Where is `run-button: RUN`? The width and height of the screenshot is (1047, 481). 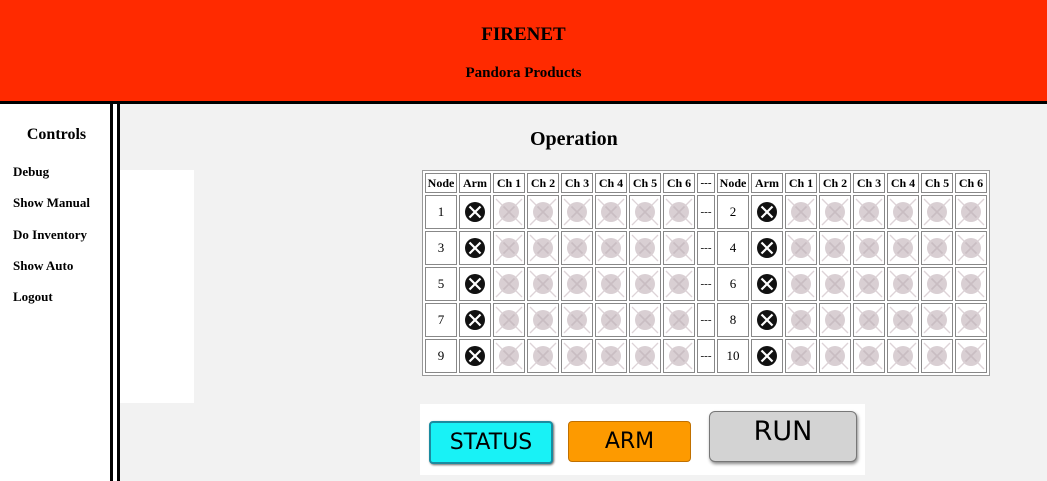
run-button: RUN is located at coordinates (783, 436).